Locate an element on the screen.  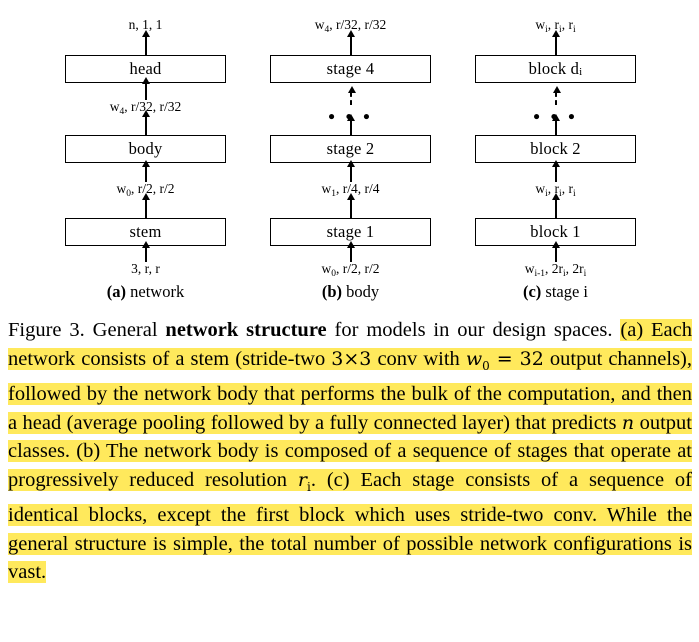
caption-intro-after-bold: for models in our design spaces. is located at coordinates (473, 330).